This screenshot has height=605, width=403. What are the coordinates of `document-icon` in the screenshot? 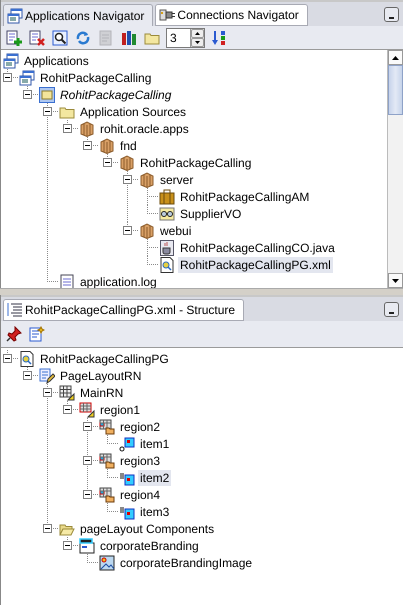 It's located at (106, 38).